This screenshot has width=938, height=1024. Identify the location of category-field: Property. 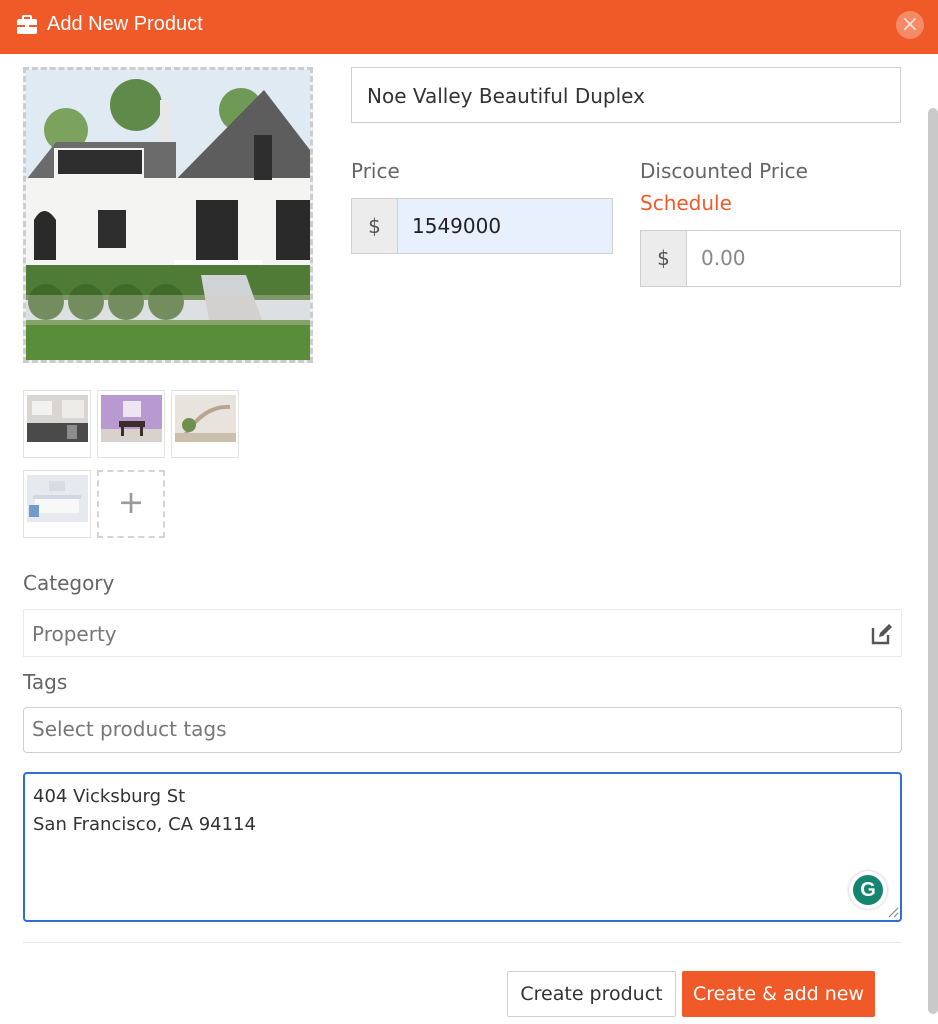
(462, 633).